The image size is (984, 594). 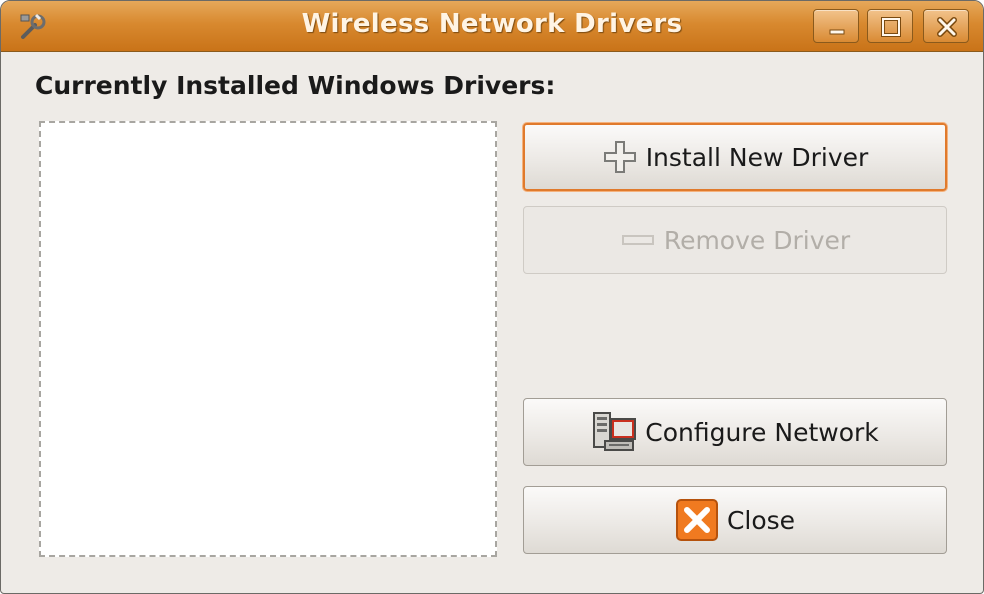 I want to click on minimize-button, so click(x=836, y=26).